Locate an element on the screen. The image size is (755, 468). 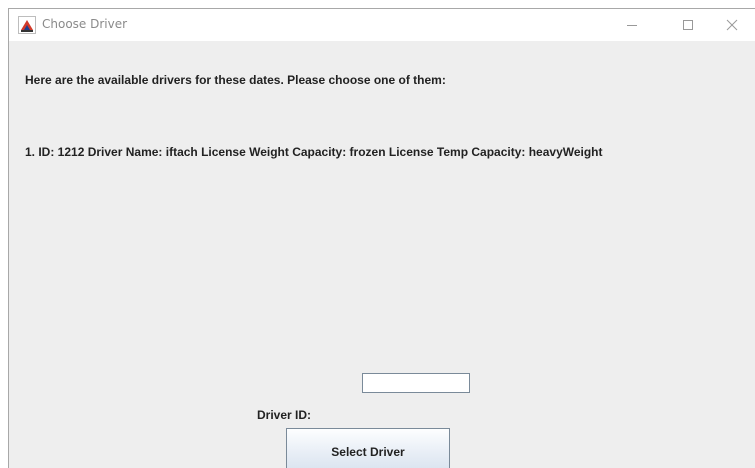
close-icon is located at coordinates (732, 25).